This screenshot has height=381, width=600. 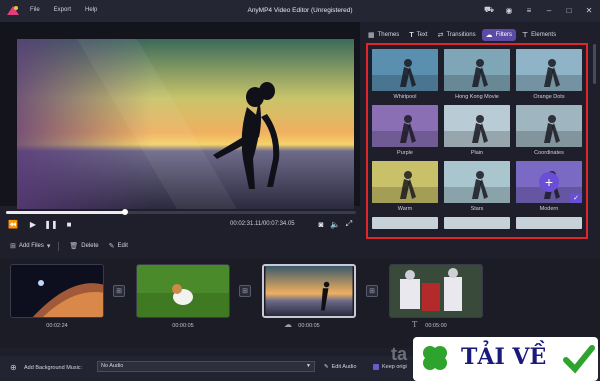 I want to click on clip-duration: 00:00:05, so click(x=309, y=326).